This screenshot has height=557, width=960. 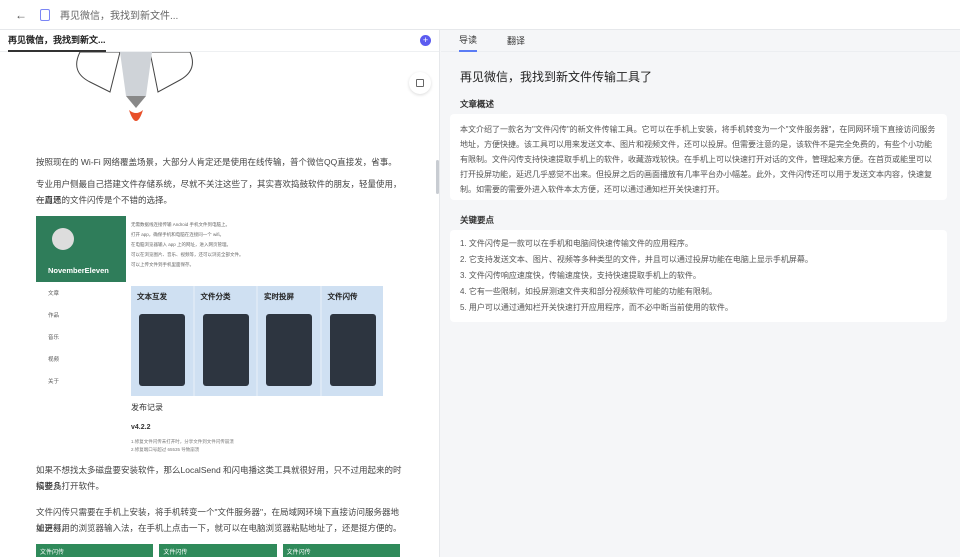 What do you see at coordinates (21, 15) in the screenshot?
I see `back-arrow-icon: ←` at bounding box center [21, 15].